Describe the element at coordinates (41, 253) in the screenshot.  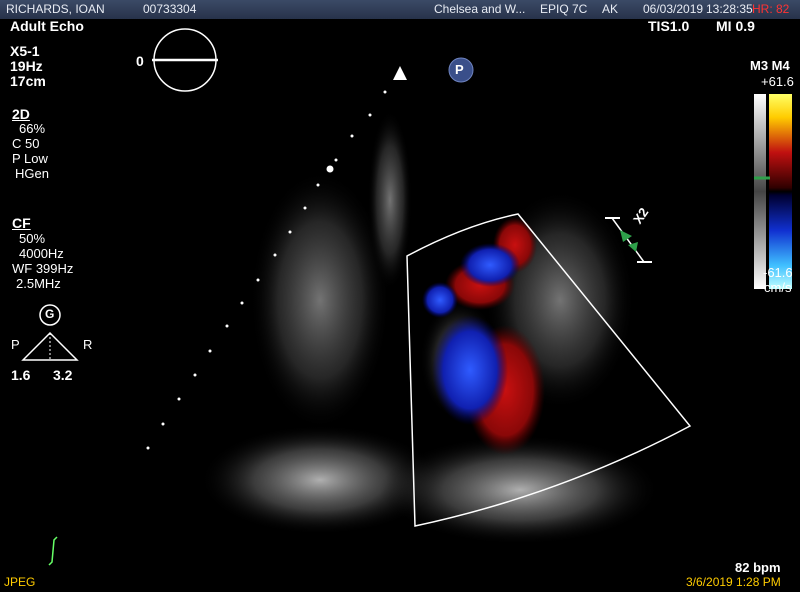
I see `mode-cf-prf: 4000Hz` at that location.